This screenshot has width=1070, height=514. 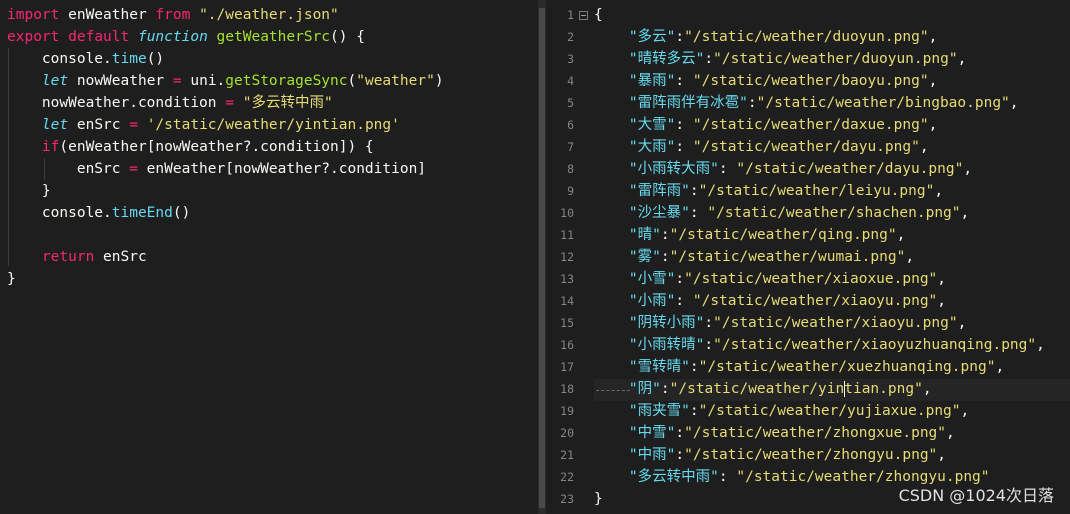 What do you see at coordinates (33, 37) in the screenshot?
I see `code-token: export` at bounding box center [33, 37].